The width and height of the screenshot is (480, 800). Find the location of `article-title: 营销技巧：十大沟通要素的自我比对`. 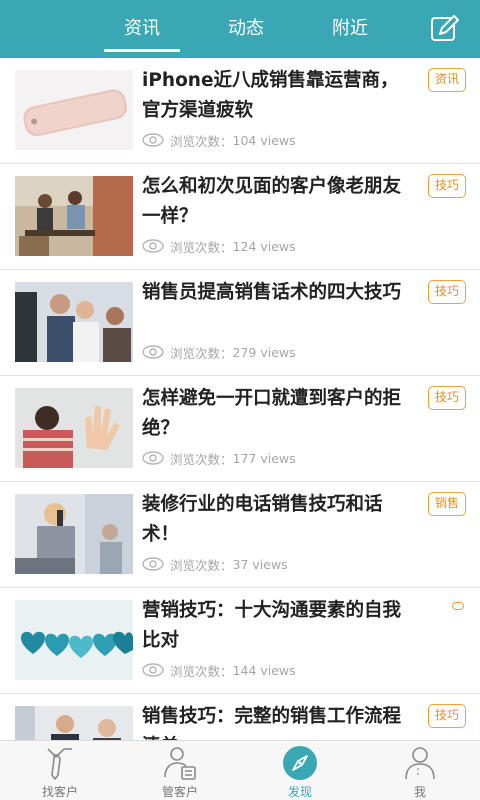

article-title: 营销技巧：十大沟通要素的自我比对 is located at coordinates (277, 626).